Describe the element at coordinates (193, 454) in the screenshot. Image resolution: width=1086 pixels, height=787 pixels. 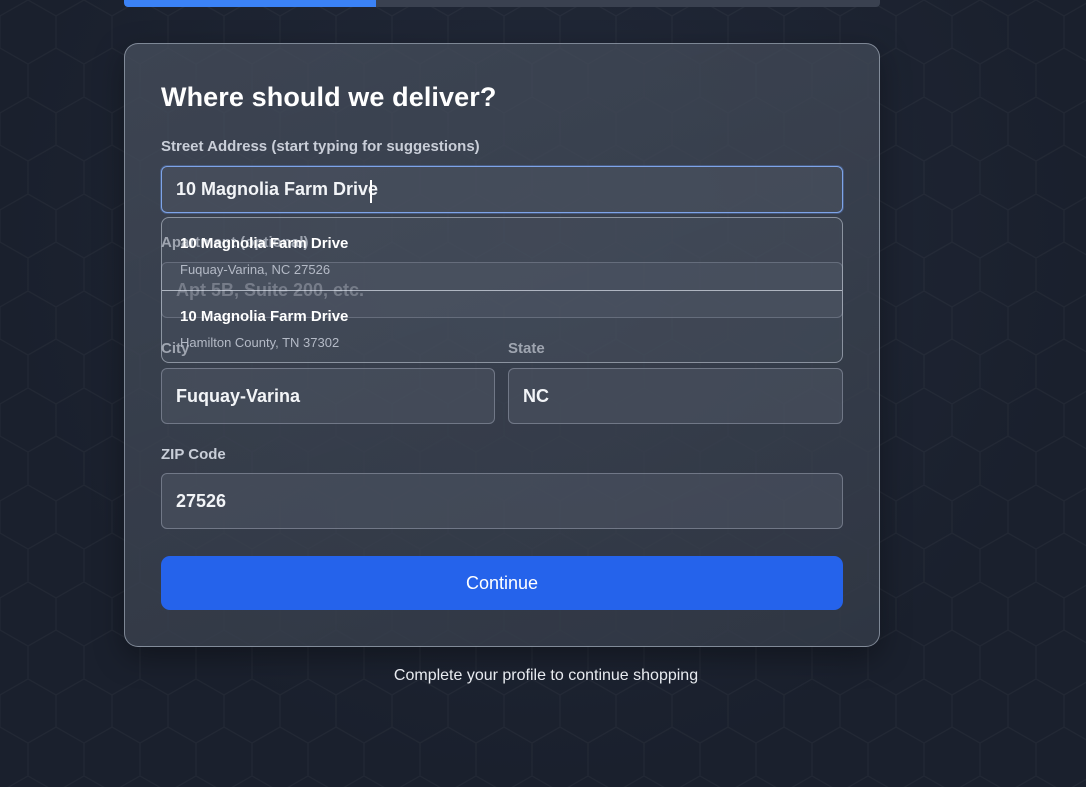
I see `zip-label: ZIP Code` at that location.